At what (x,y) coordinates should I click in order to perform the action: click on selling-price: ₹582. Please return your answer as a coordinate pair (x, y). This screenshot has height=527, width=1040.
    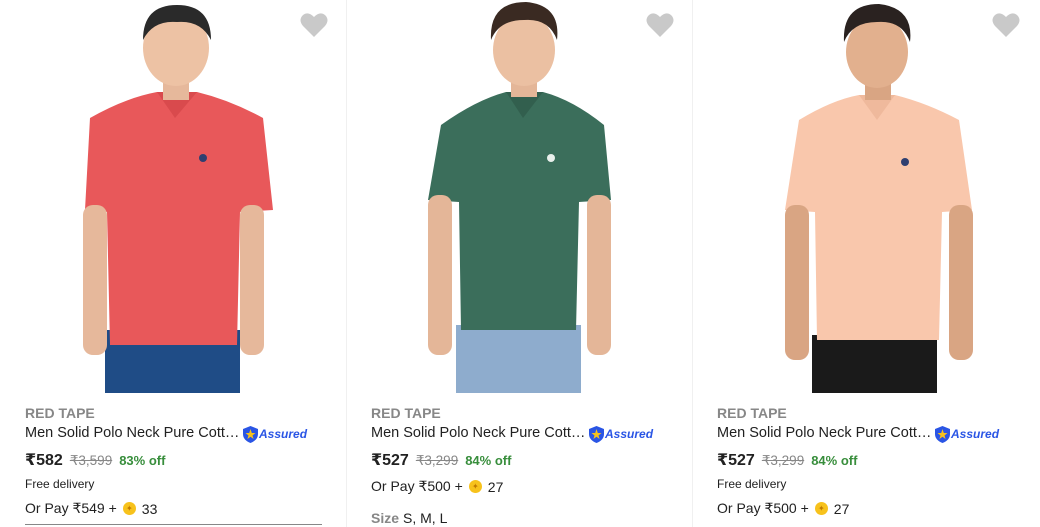
    Looking at the image, I should click on (44, 460).